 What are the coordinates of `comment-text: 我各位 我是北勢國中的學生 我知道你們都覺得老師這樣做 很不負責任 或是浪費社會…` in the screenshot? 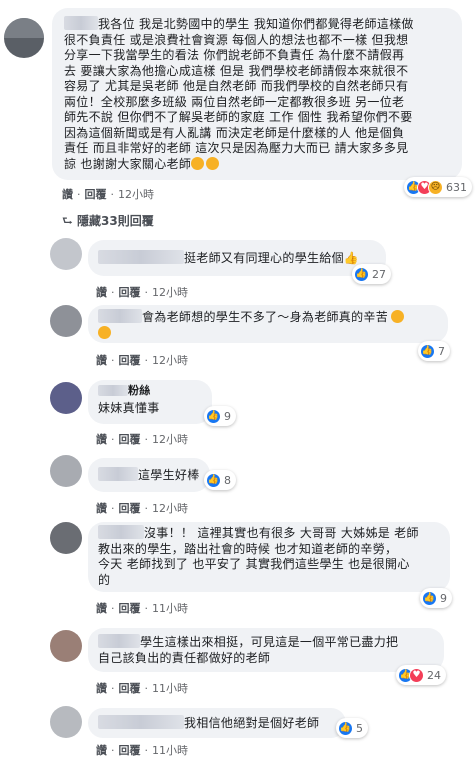 It's located at (239, 93).